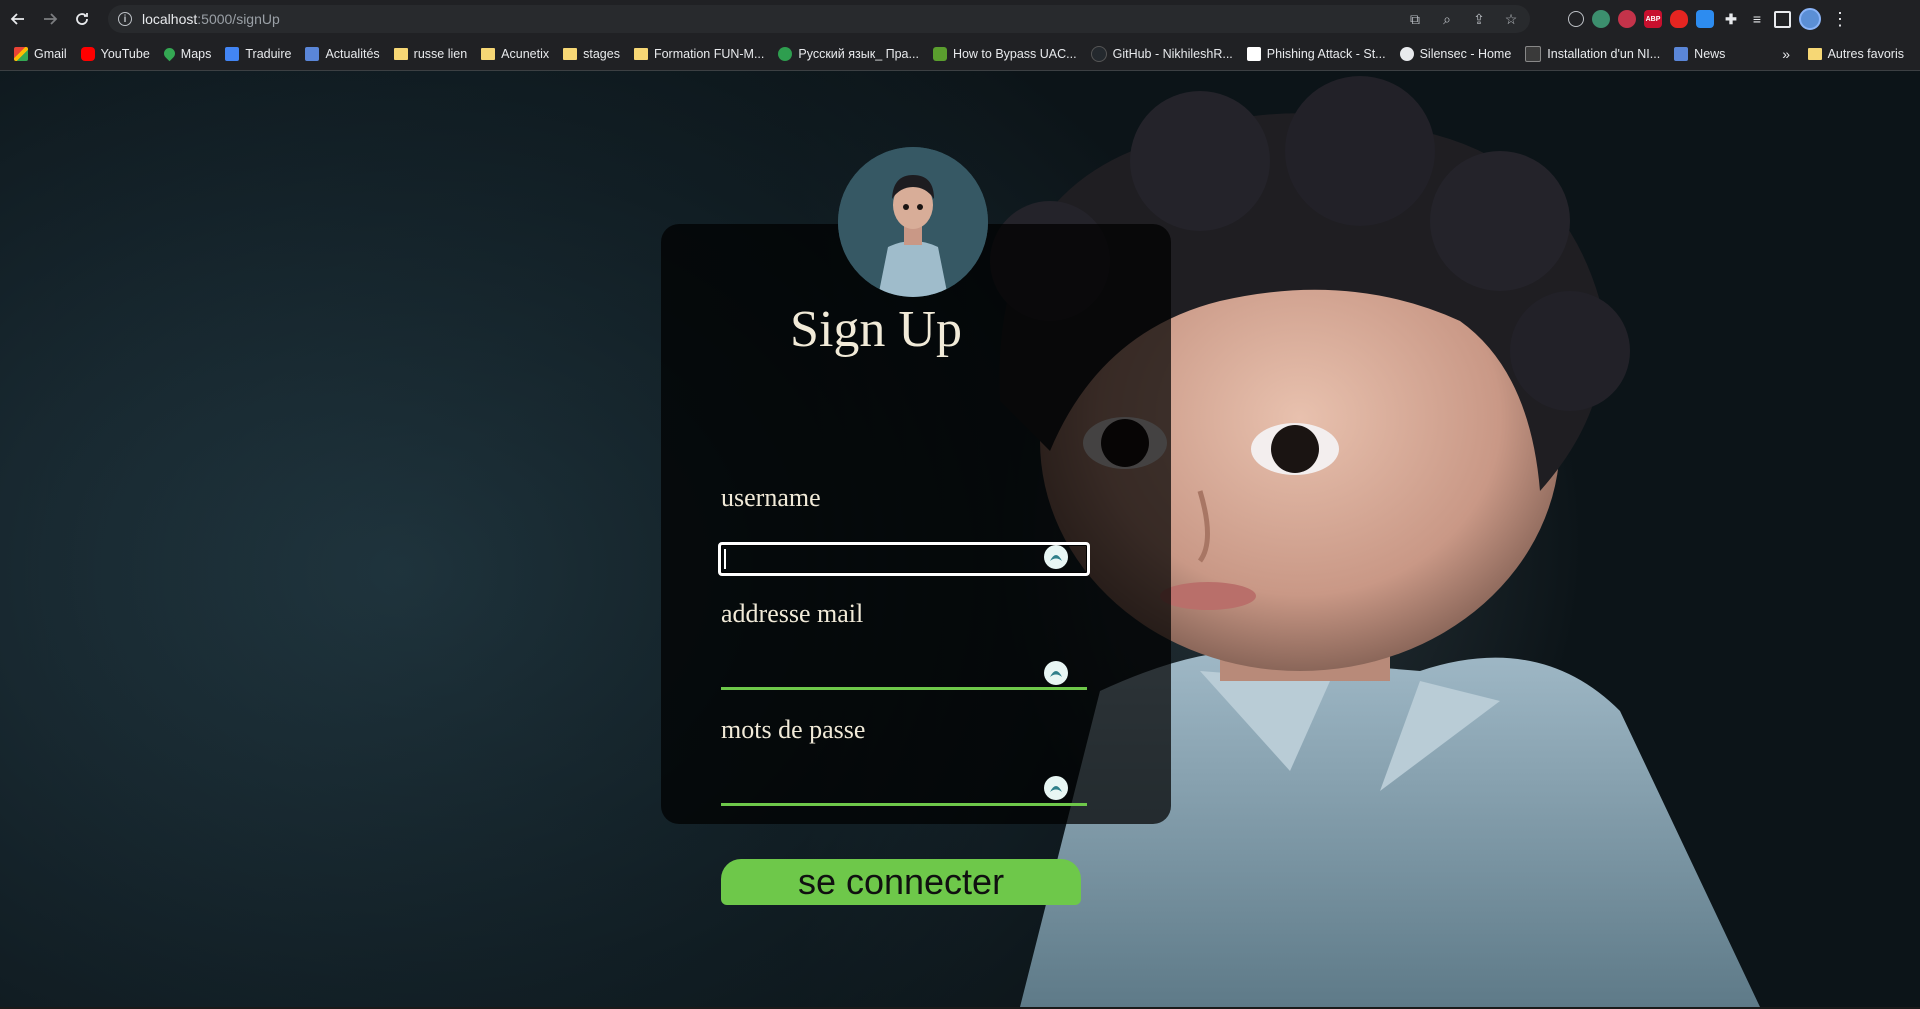 Image resolution: width=1920 pixels, height=1009 pixels. Describe the element at coordinates (792, 613) in the screenshot. I see `email-label: addresse mail` at that location.